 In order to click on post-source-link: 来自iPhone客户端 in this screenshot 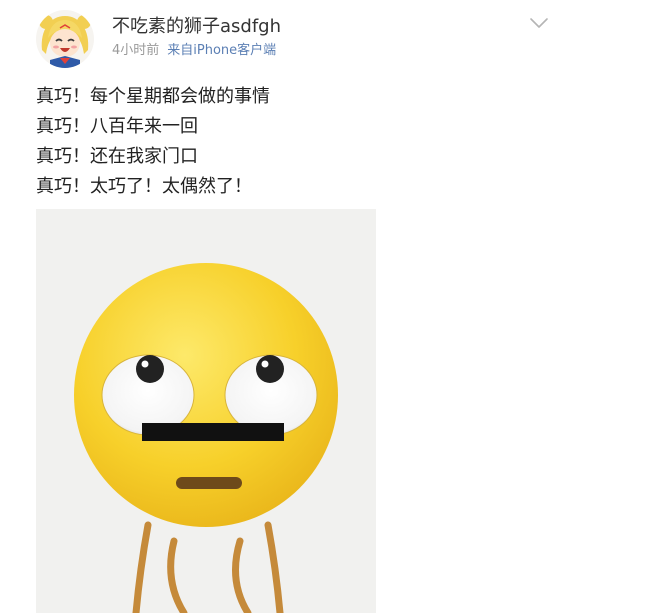, I will do `click(221, 50)`.